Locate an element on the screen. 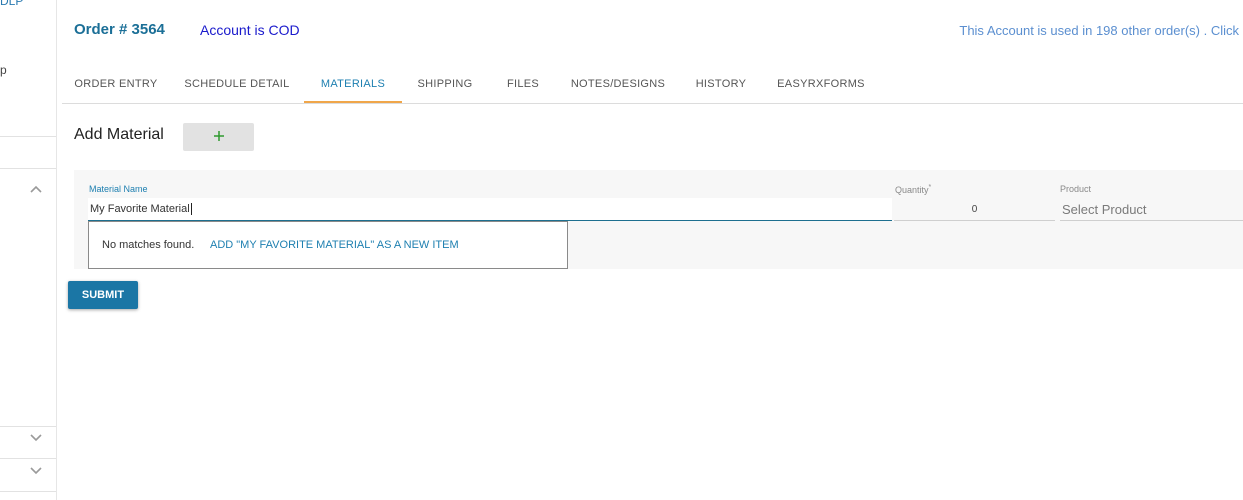  tab-notes-designs: NOTES/DESIGNS is located at coordinates (618, 84).